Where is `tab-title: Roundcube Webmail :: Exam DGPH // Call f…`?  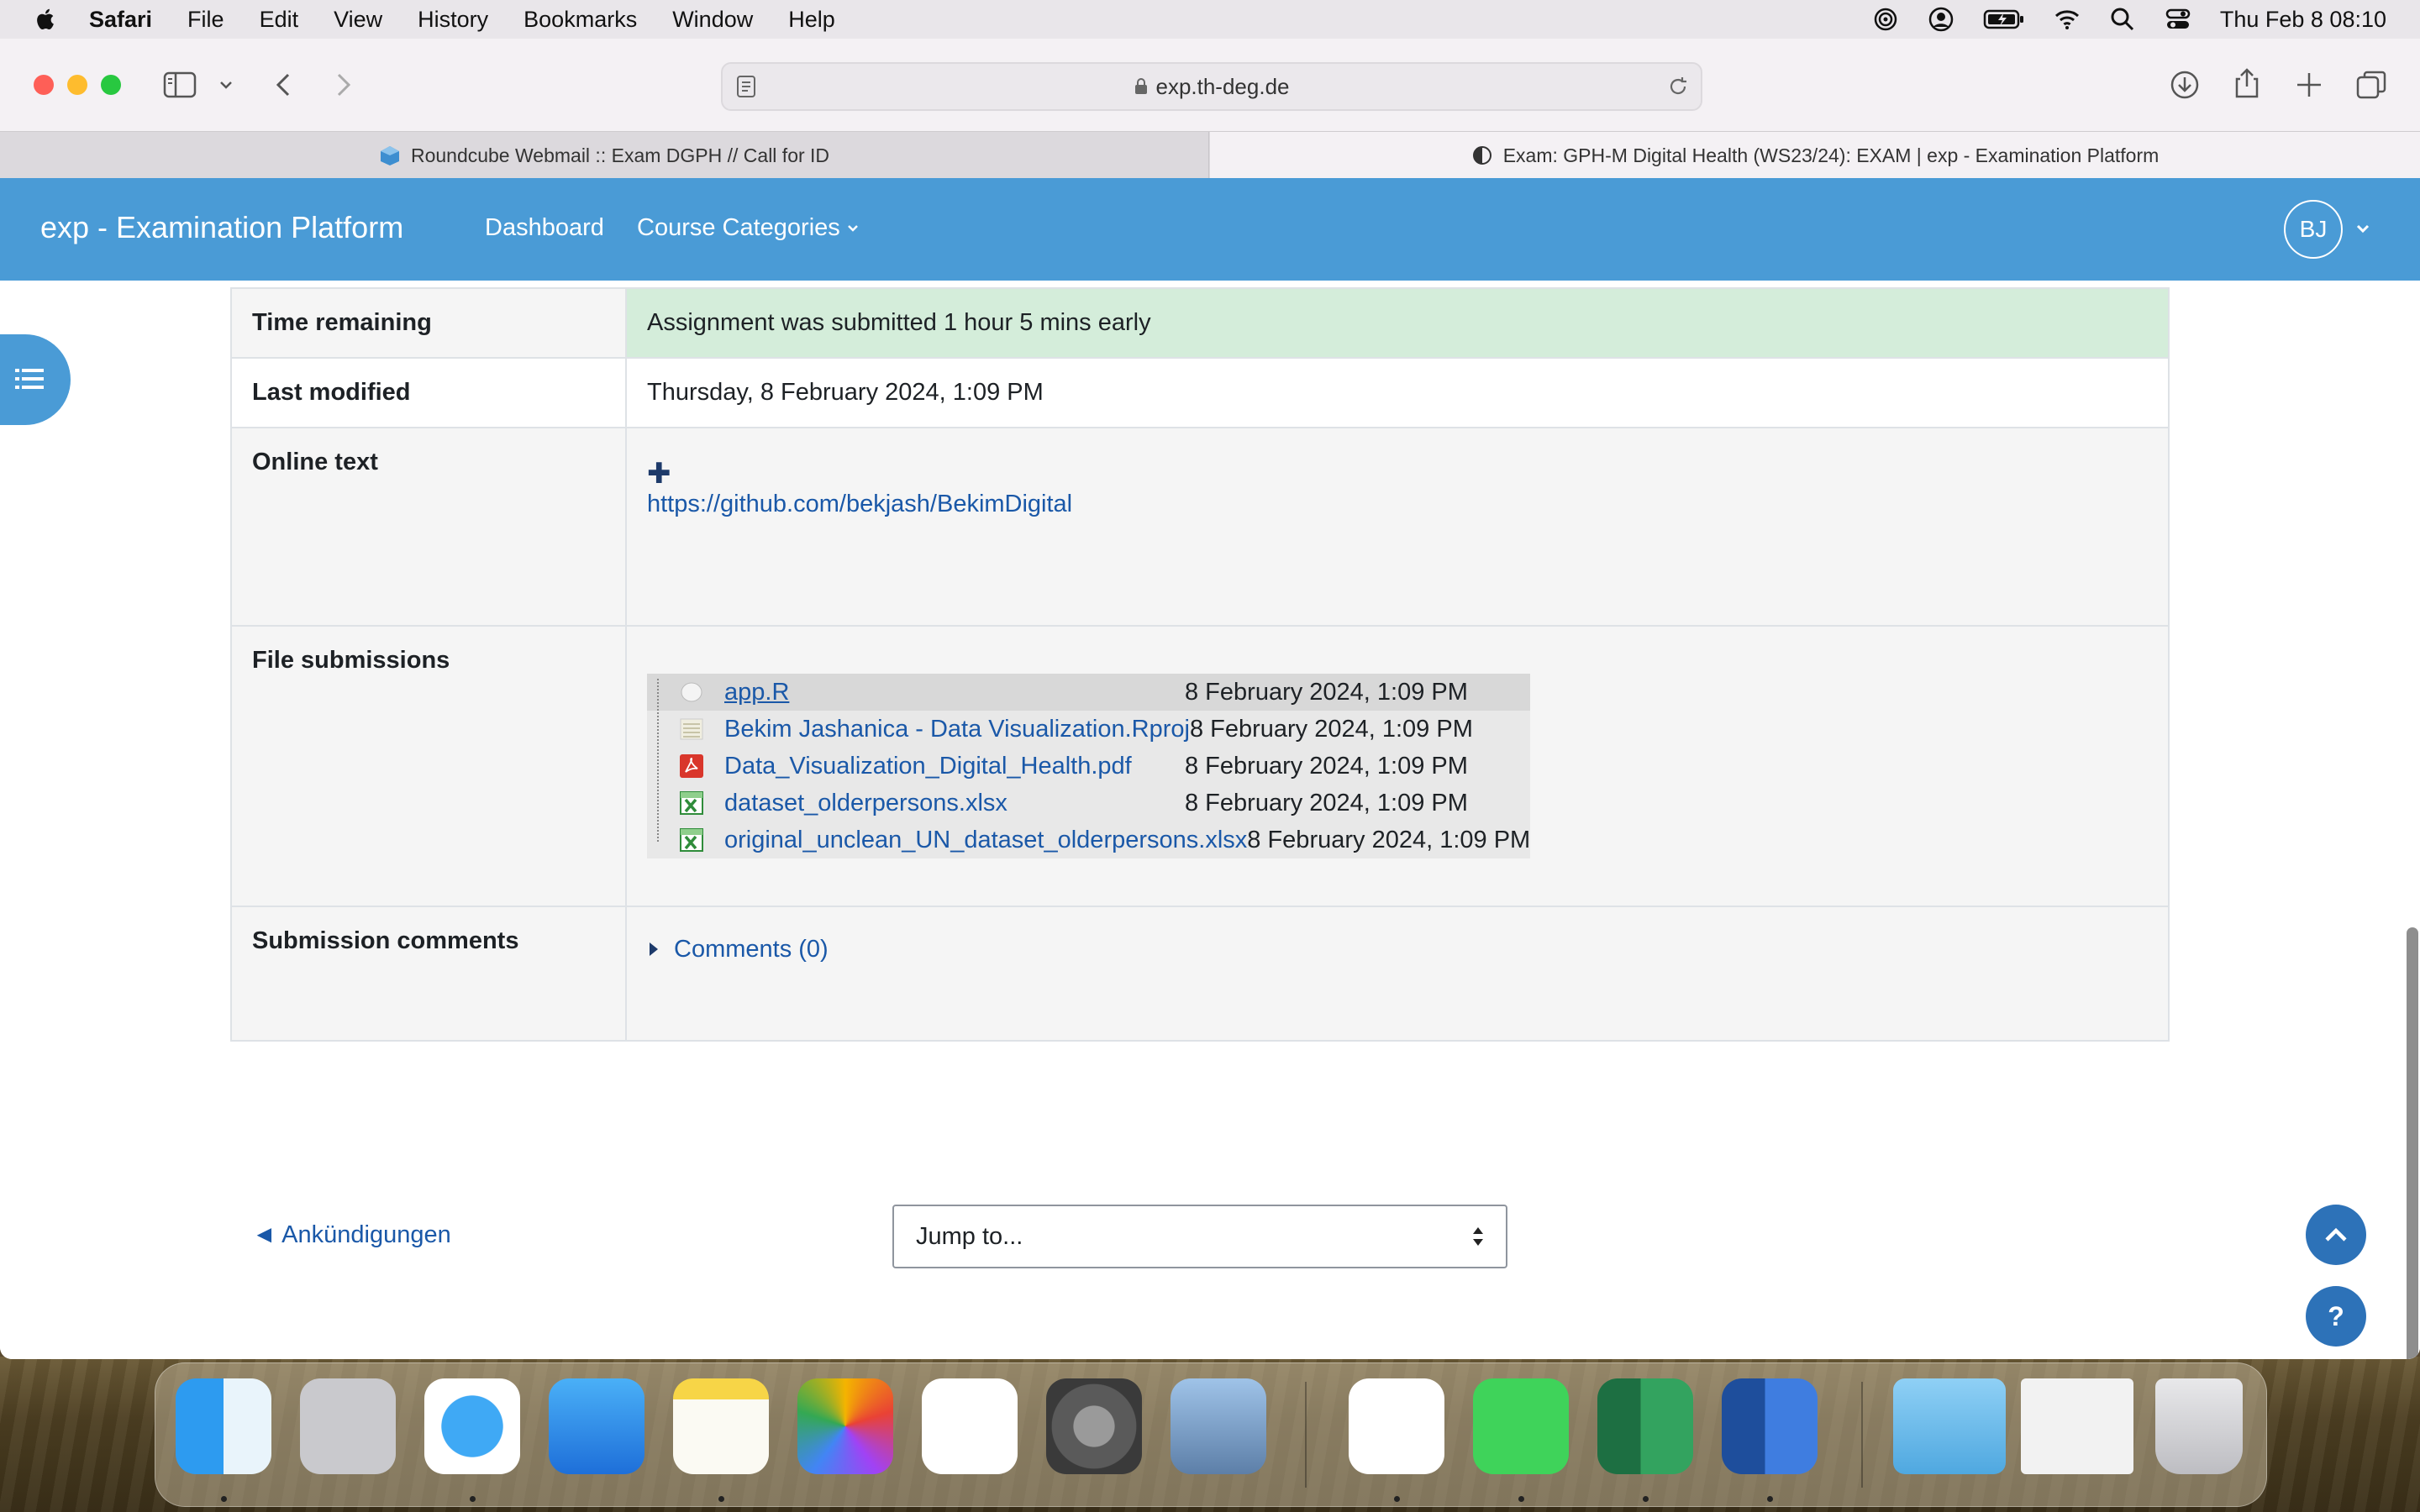 tab-title: Roundcube Webmail :: Exam DGPH // Call f… is located at coordinates (620, 155).